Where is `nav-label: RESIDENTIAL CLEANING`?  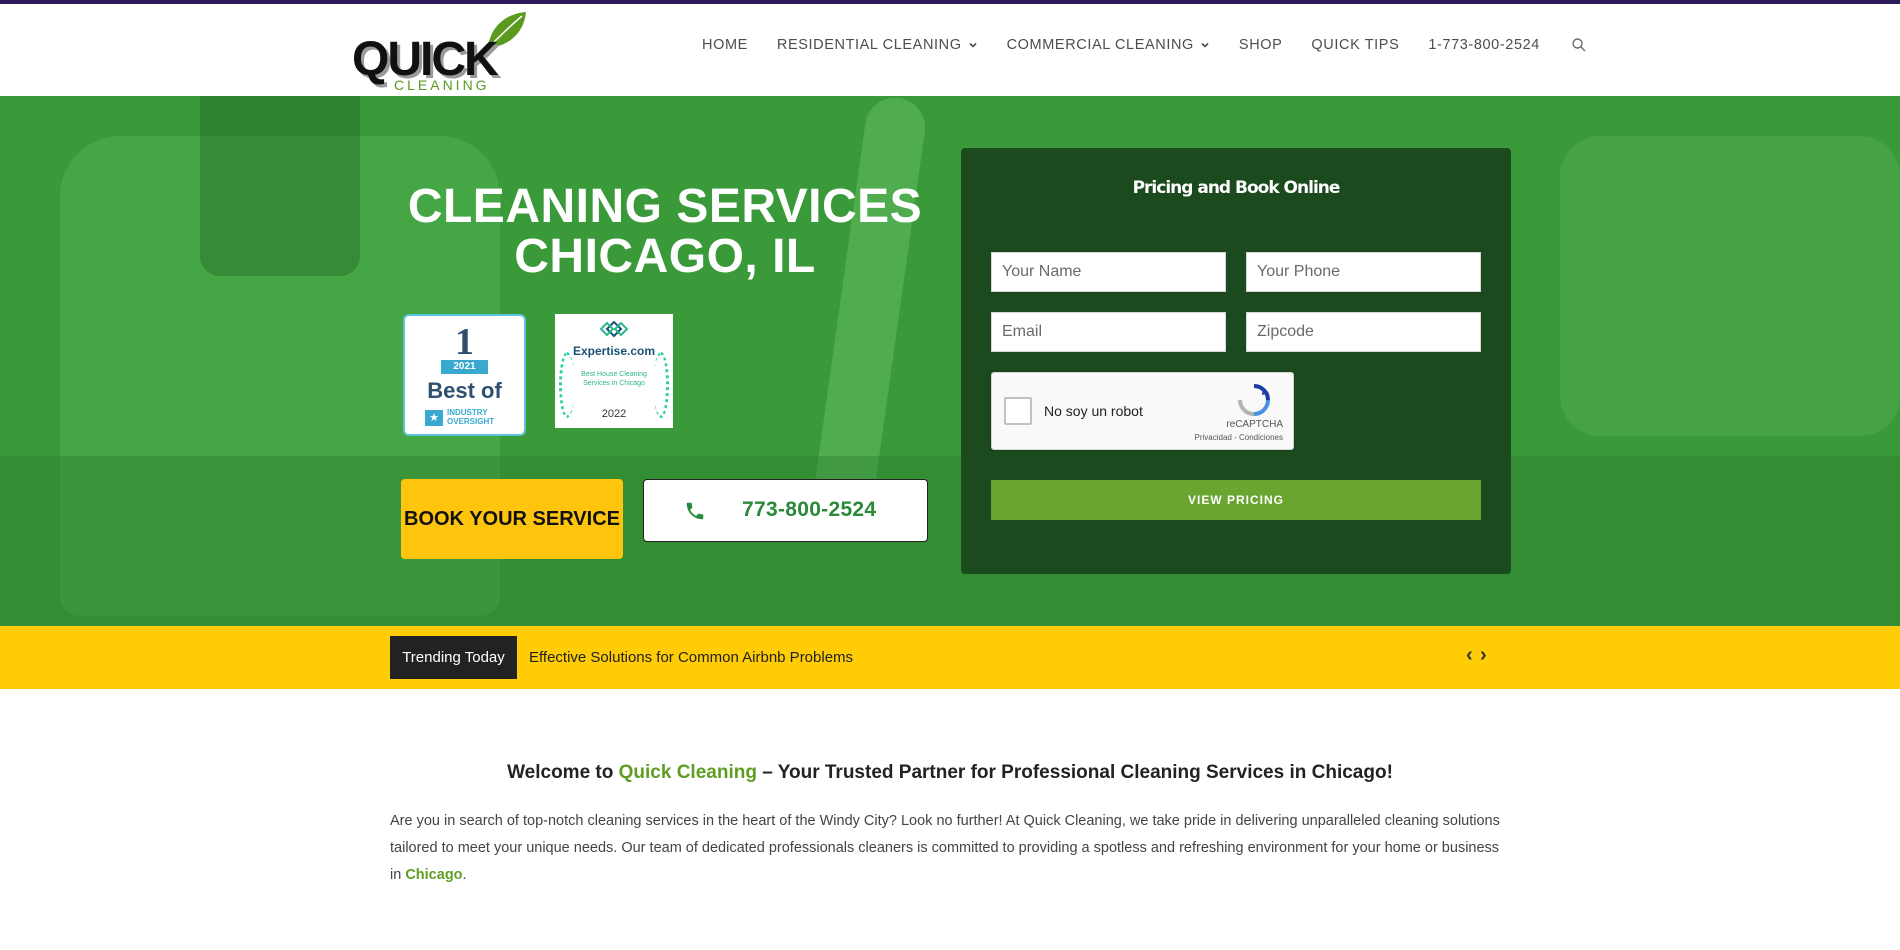 nav-label: RESIDENTIAL CLEANING is located at coordinates (869, 45).